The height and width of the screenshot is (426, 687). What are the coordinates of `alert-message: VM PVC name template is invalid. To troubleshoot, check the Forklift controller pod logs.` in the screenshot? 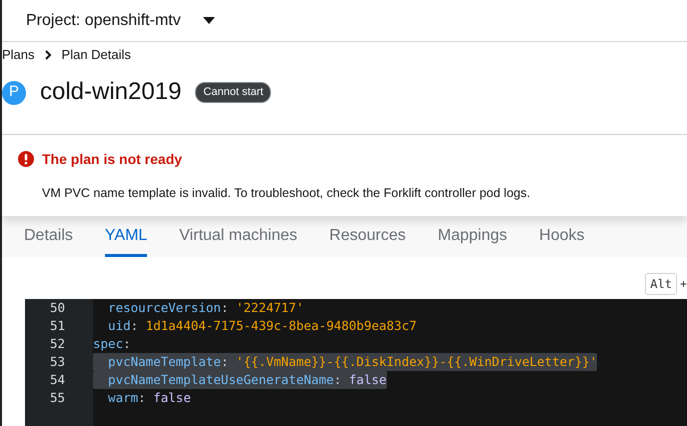 It's located at (287, 193).